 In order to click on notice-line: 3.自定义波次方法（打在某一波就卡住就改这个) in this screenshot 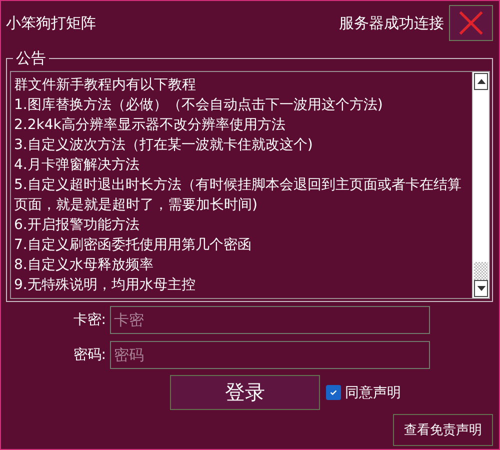, I will do `click(164, 145)`.